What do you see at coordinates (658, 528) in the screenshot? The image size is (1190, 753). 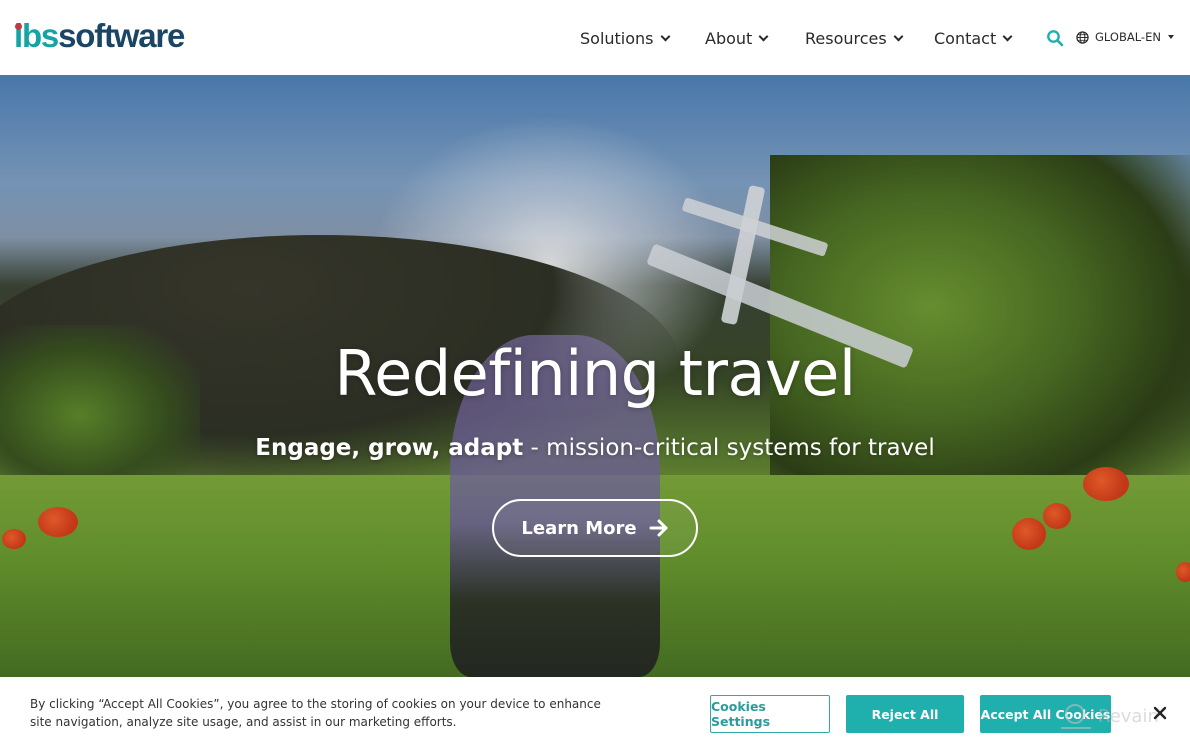 I see `arrow-right-icon` at bounding box center [658, 528].